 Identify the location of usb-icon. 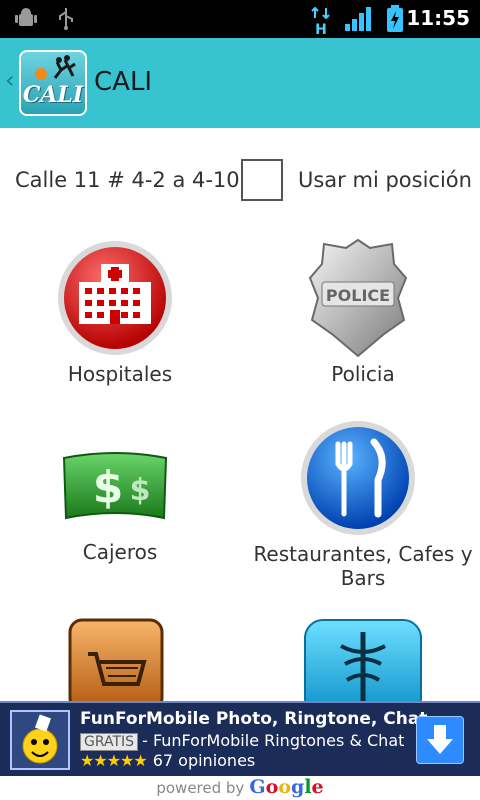
(66, 19).